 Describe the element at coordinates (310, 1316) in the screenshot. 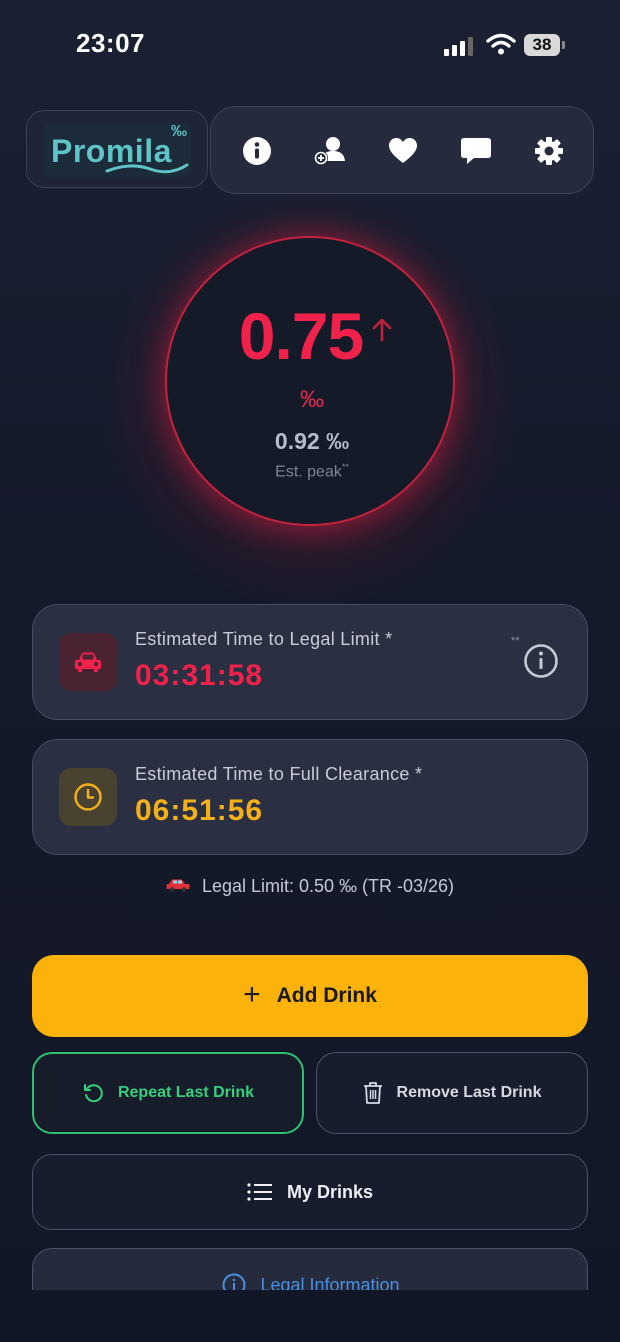

I see `bottom-edge` at that location.